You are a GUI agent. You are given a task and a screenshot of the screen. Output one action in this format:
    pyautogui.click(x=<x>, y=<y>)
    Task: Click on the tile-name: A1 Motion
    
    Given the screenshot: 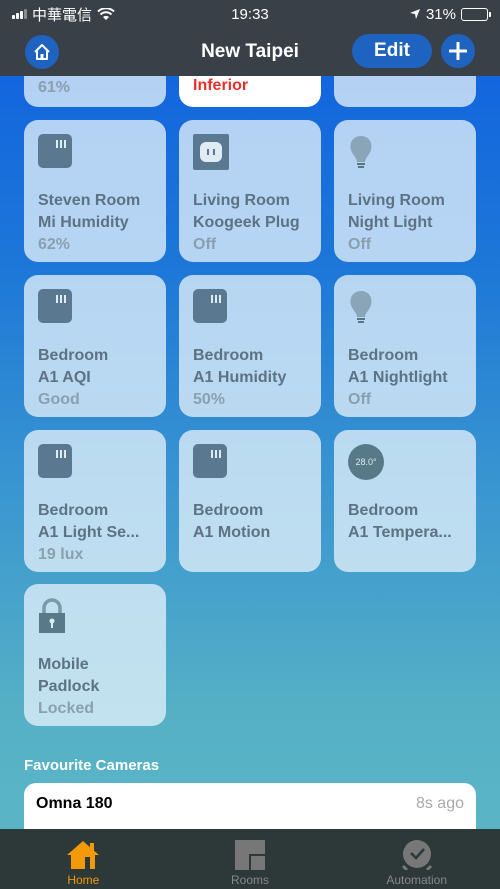 What is the action you would take?
    pyautogui.click(x=232, y=532)
    